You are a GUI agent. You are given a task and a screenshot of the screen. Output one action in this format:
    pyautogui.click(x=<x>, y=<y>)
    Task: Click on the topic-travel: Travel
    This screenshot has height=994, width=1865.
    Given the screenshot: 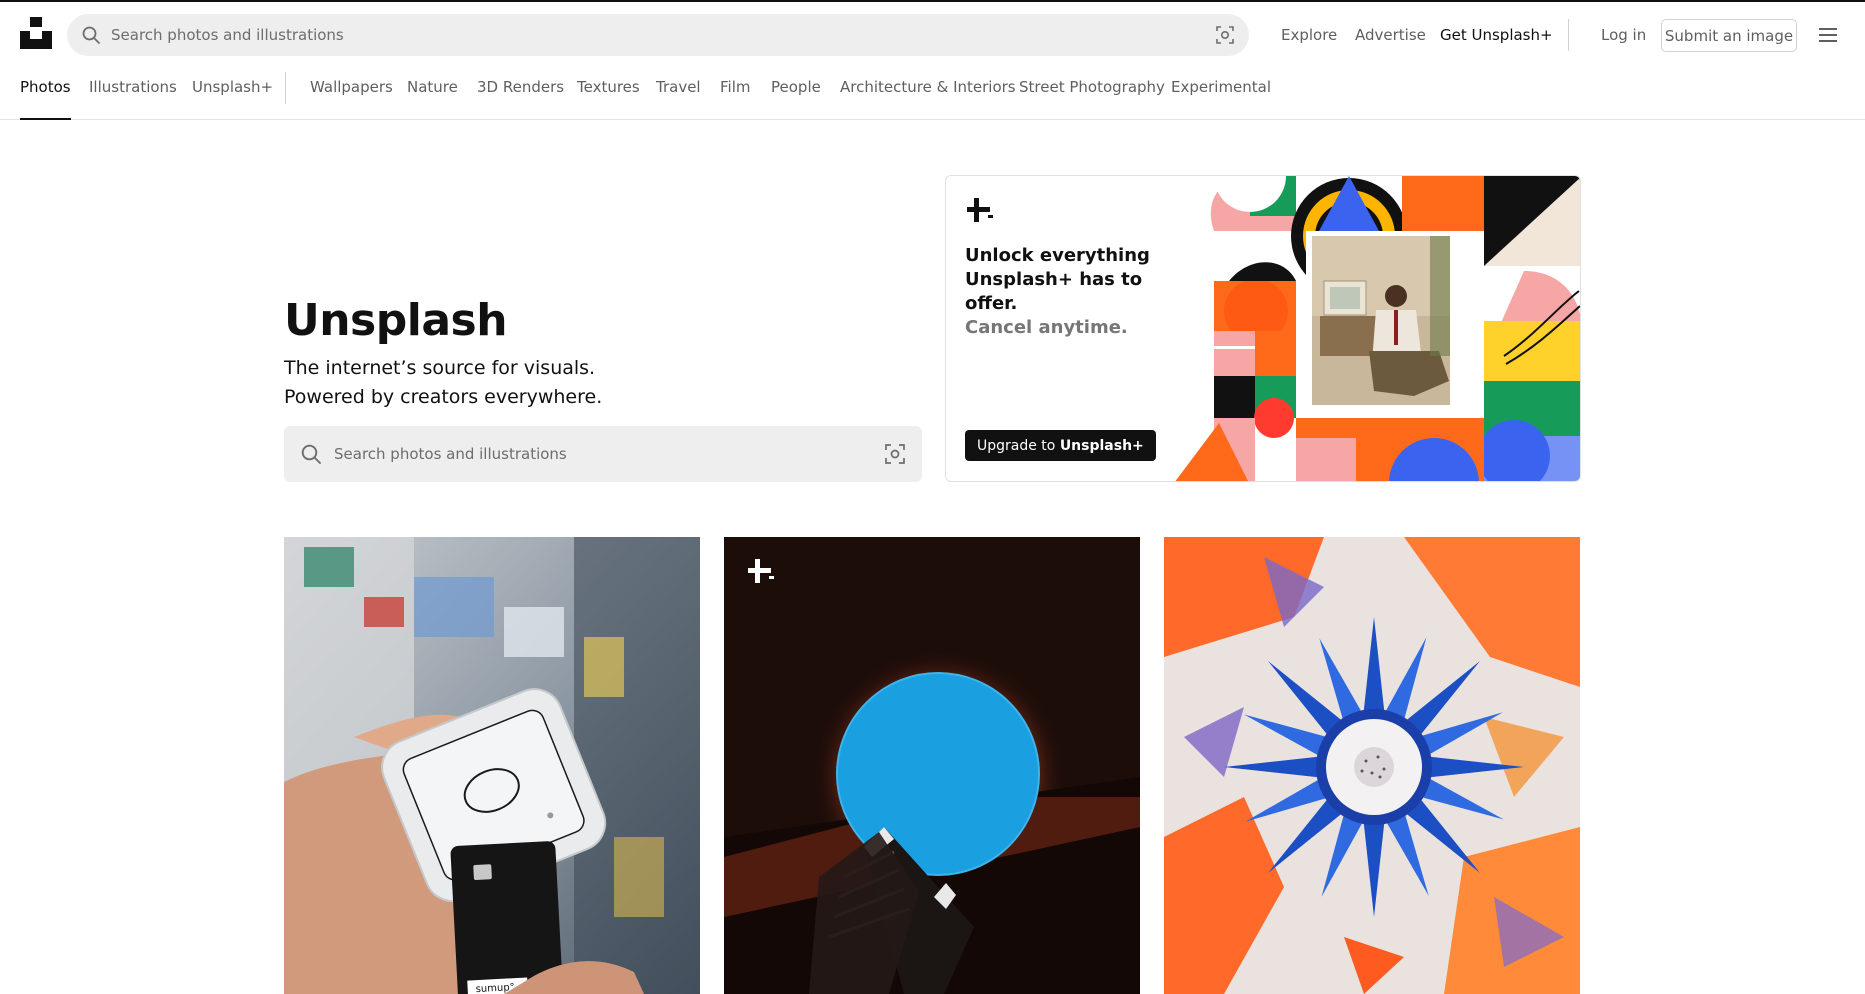 What is the action you would take?
    pyautogui.click(x=678, y=92)
    